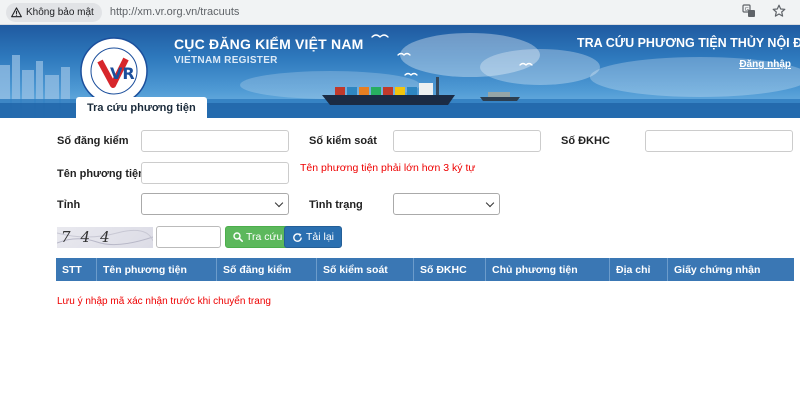  I want to click on reload-button-label: Tải lại, so click(320, 237).